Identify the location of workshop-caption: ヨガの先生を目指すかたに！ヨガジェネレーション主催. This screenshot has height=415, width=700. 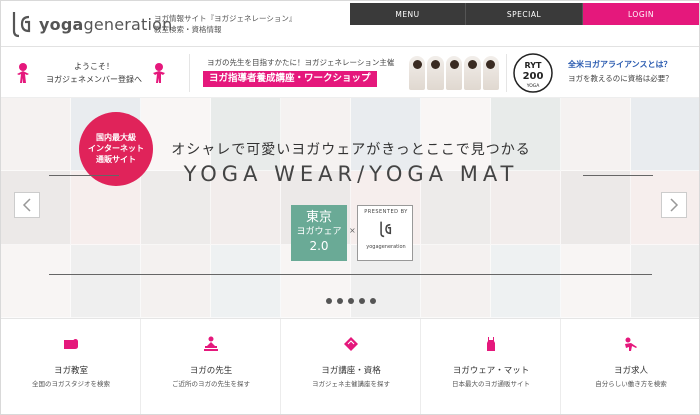
(301, 62).